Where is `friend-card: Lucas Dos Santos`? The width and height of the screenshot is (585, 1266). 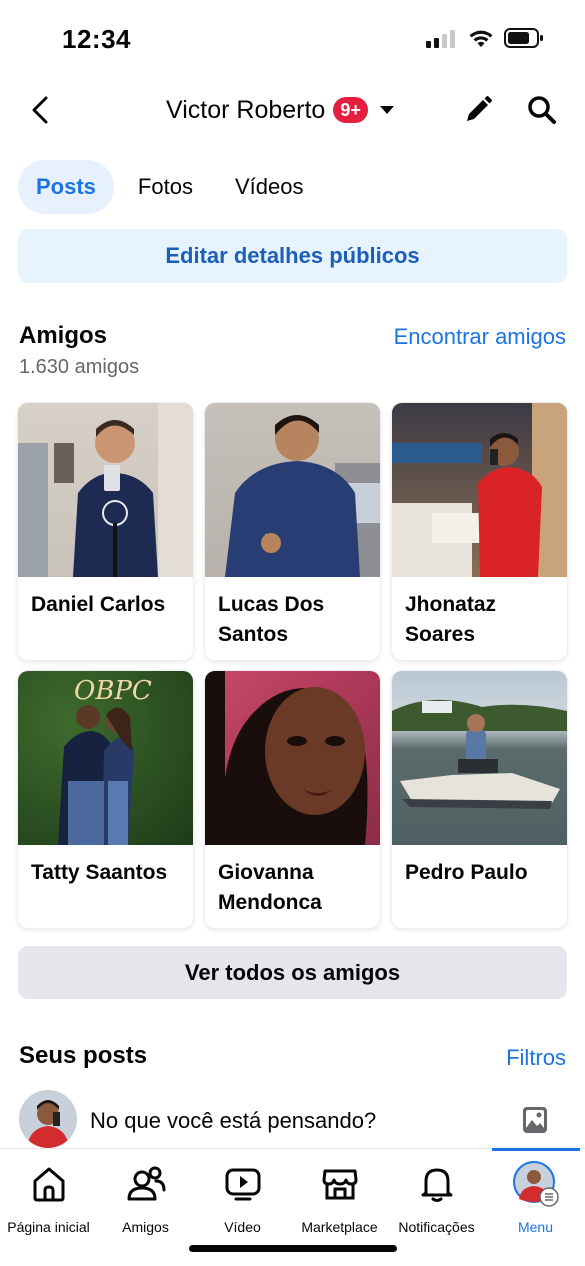
friend-card: Lucas Dos Santos is located at coordinates (292, 531).